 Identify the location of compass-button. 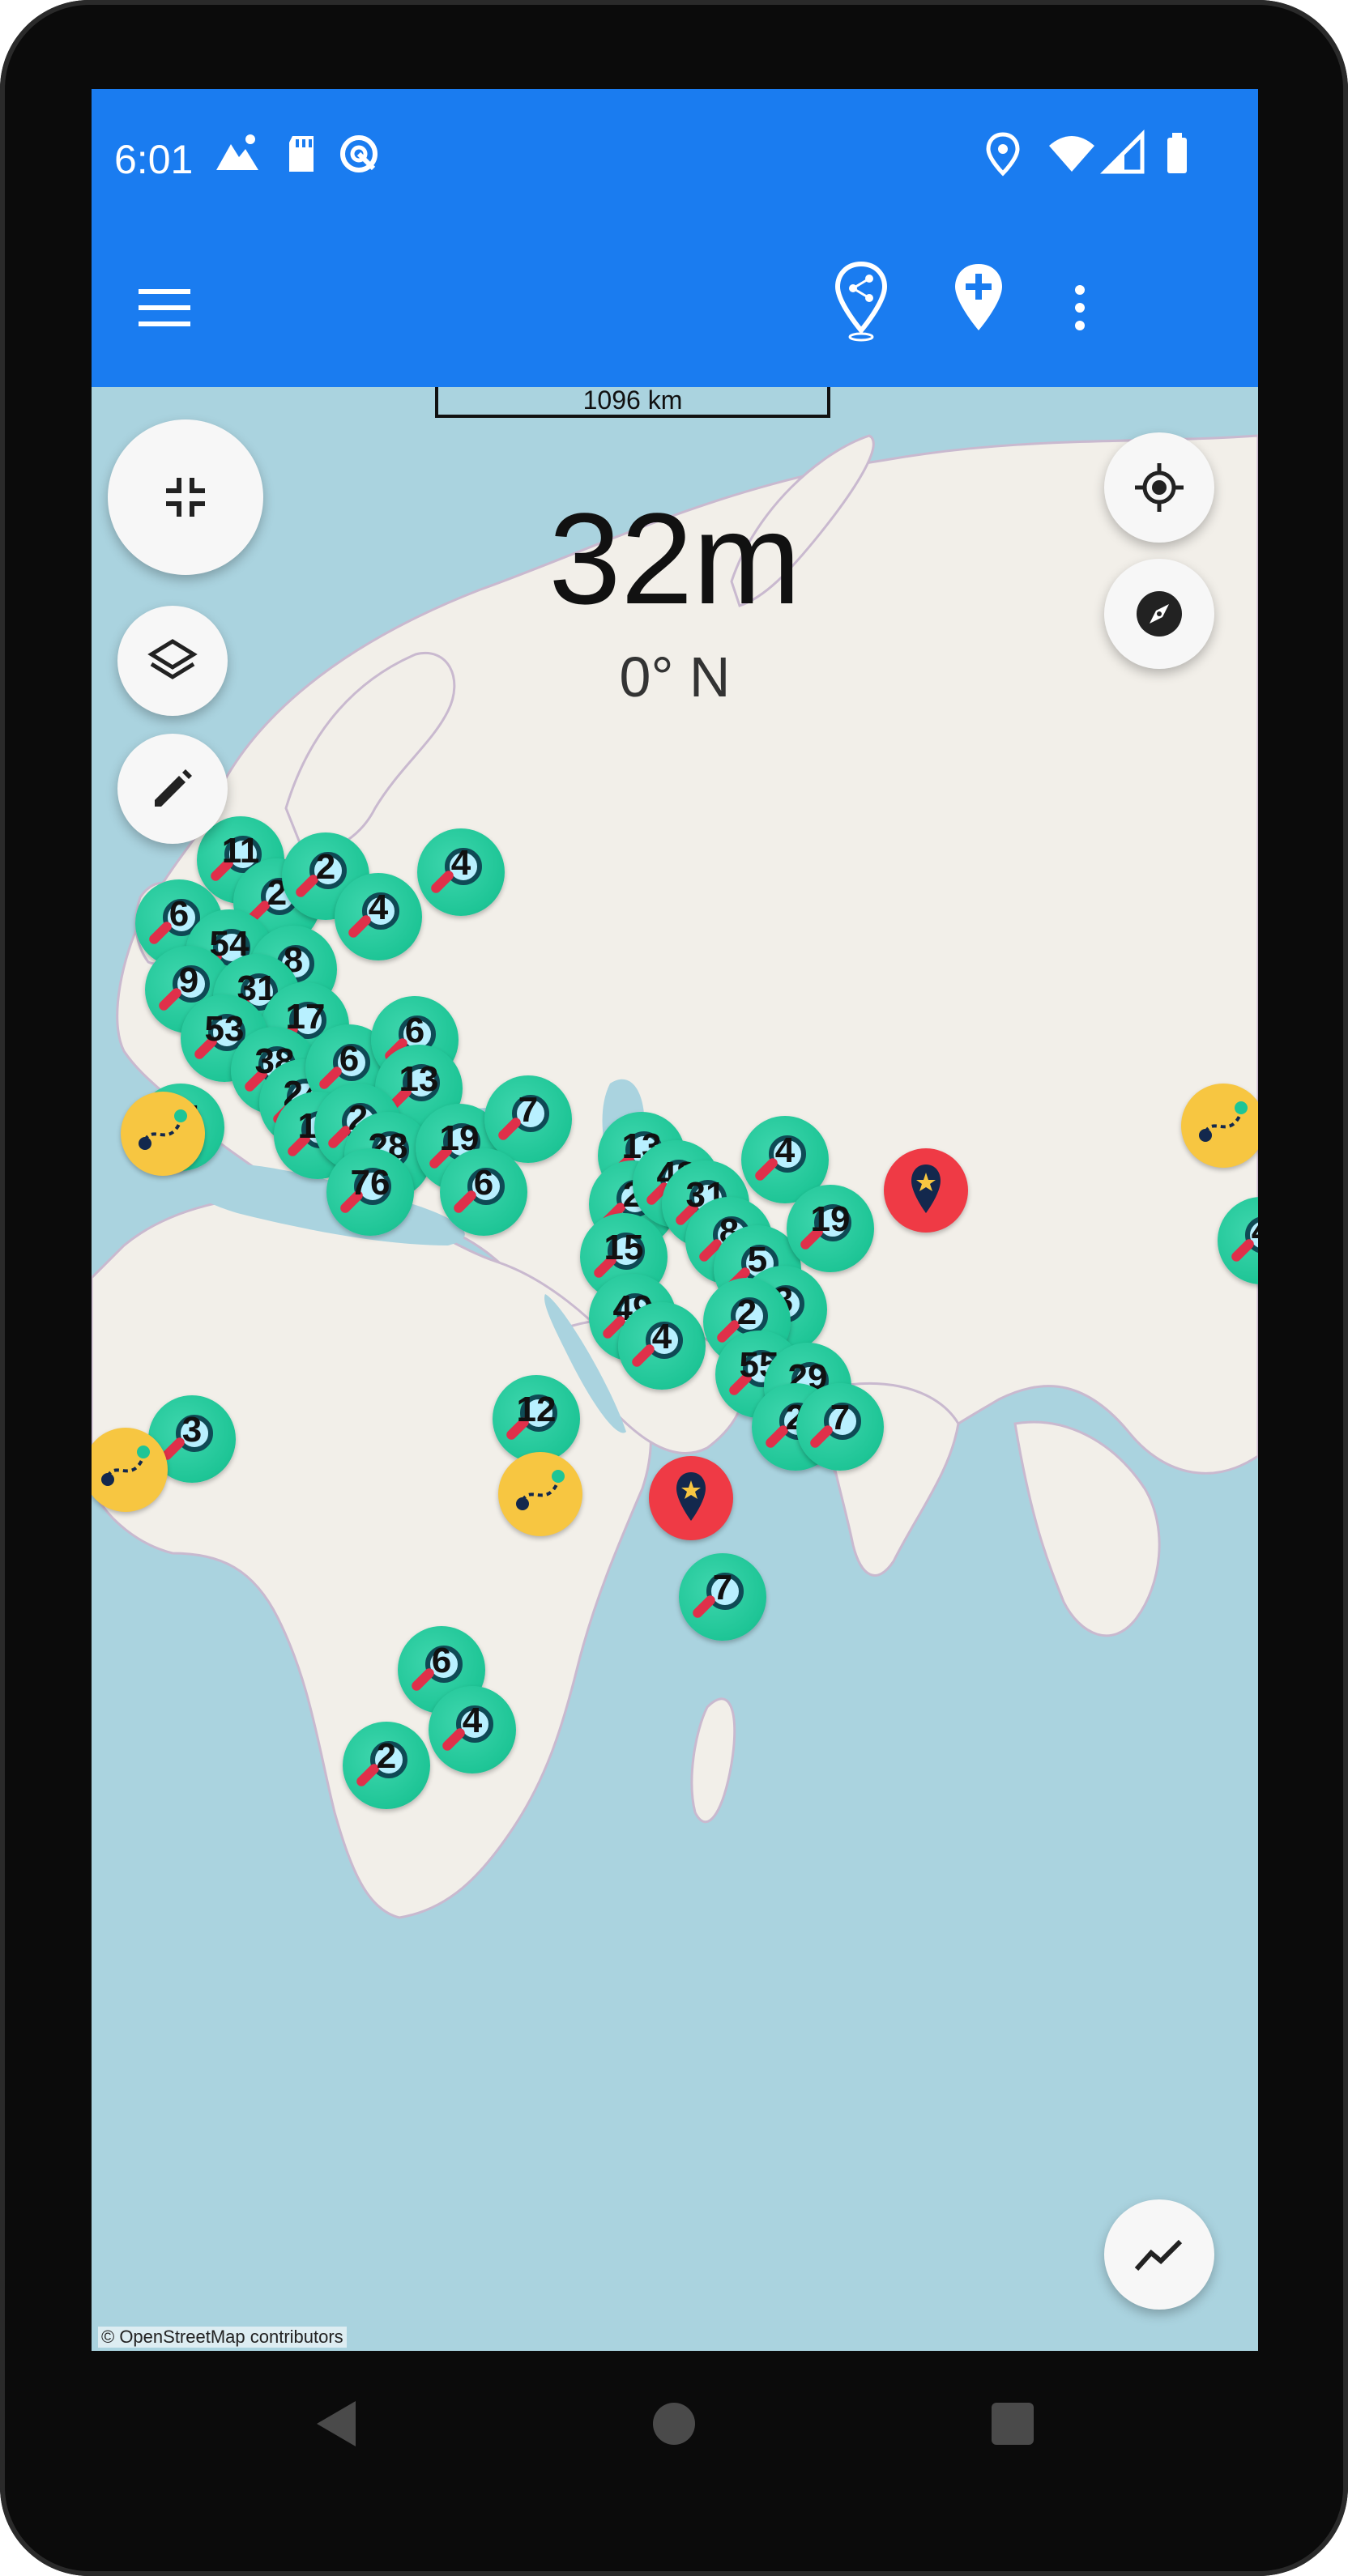
(1159, 614).